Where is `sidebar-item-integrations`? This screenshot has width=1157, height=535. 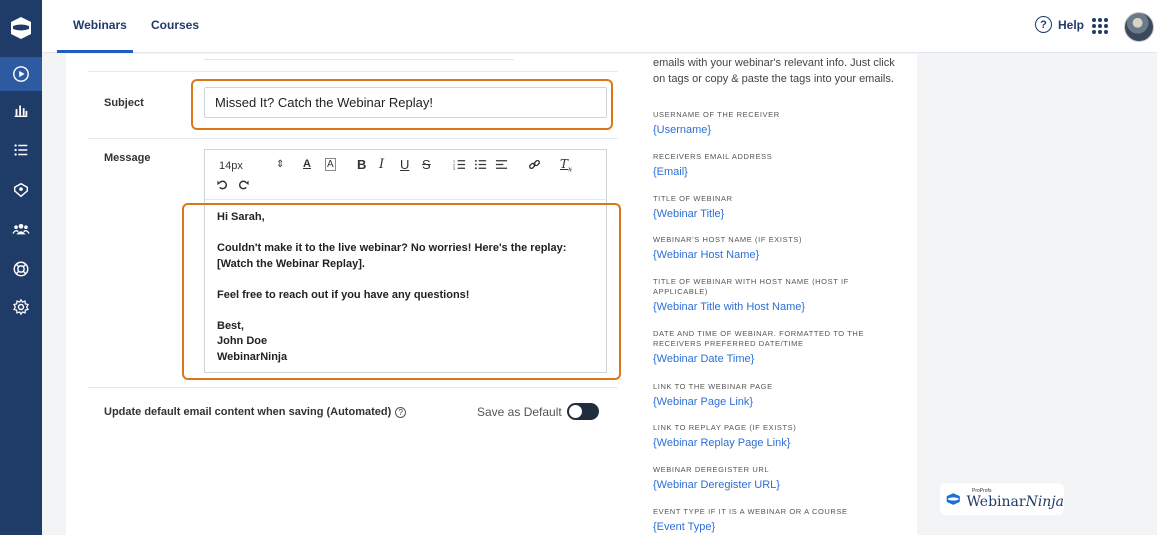
sidebar-item-integrations is located at coordinates (21, 190).